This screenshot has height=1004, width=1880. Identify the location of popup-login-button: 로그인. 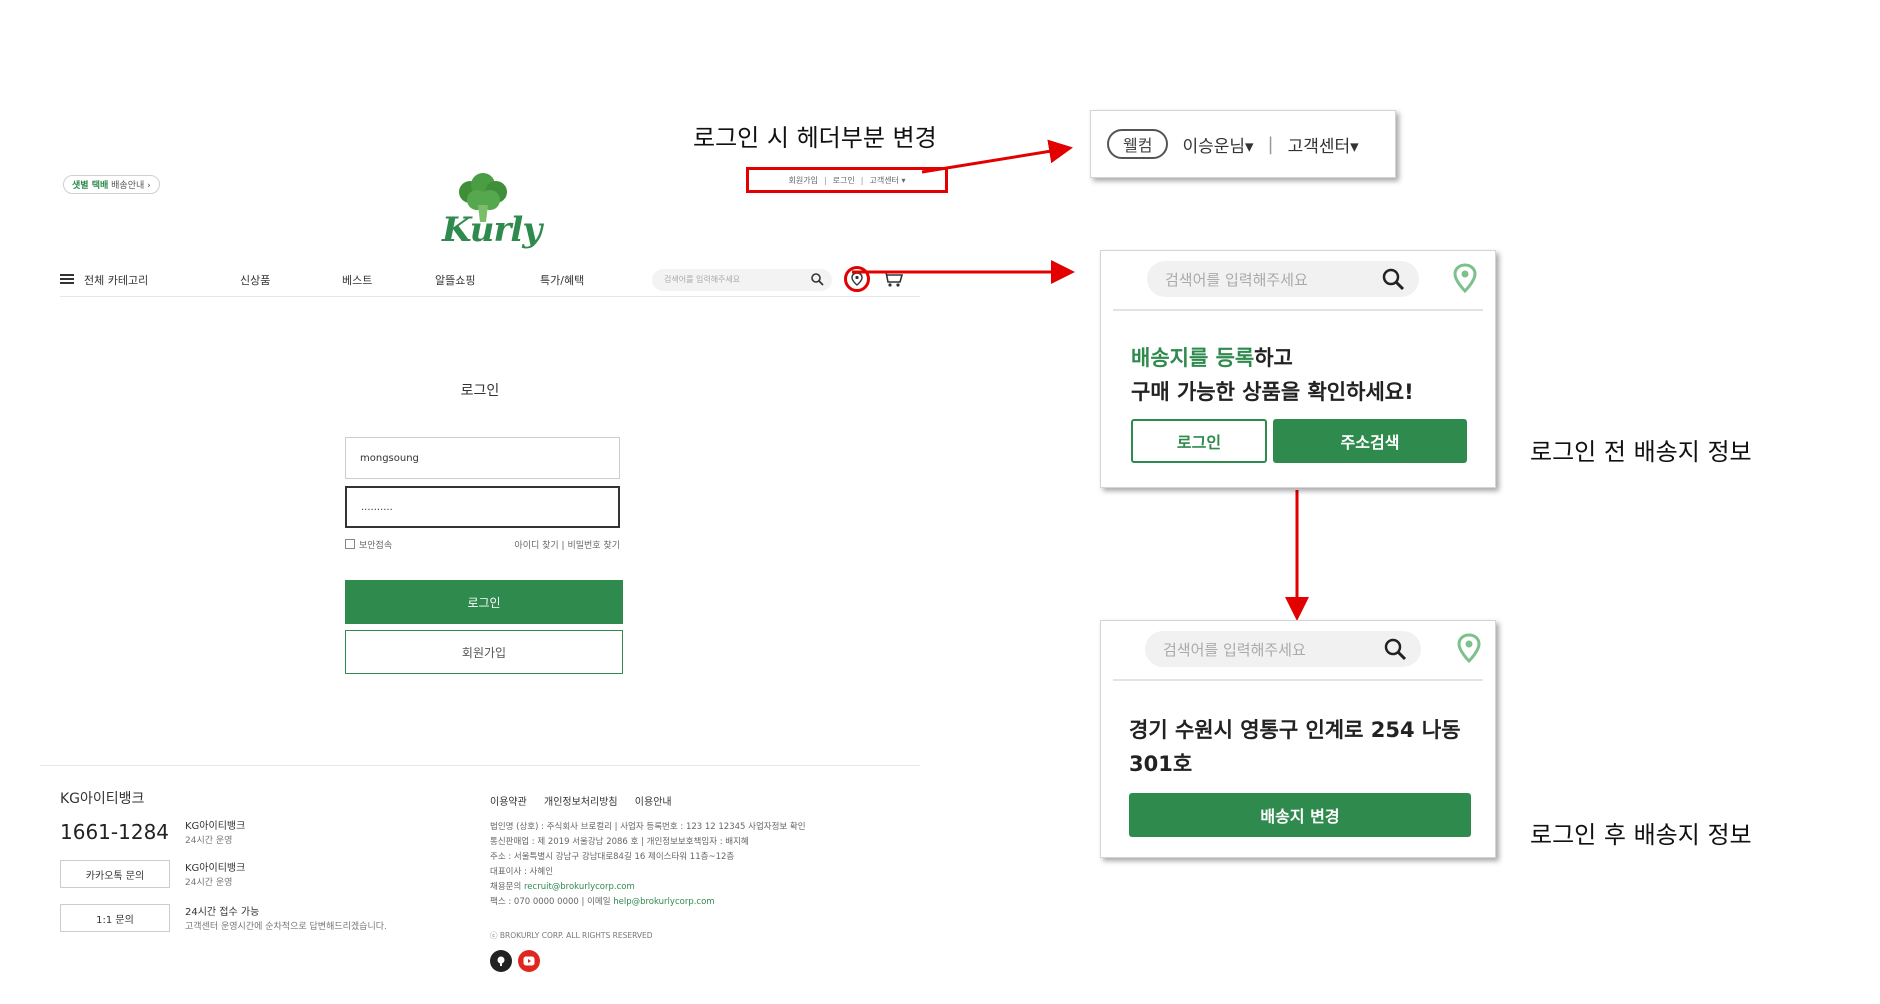
(1199, 441).